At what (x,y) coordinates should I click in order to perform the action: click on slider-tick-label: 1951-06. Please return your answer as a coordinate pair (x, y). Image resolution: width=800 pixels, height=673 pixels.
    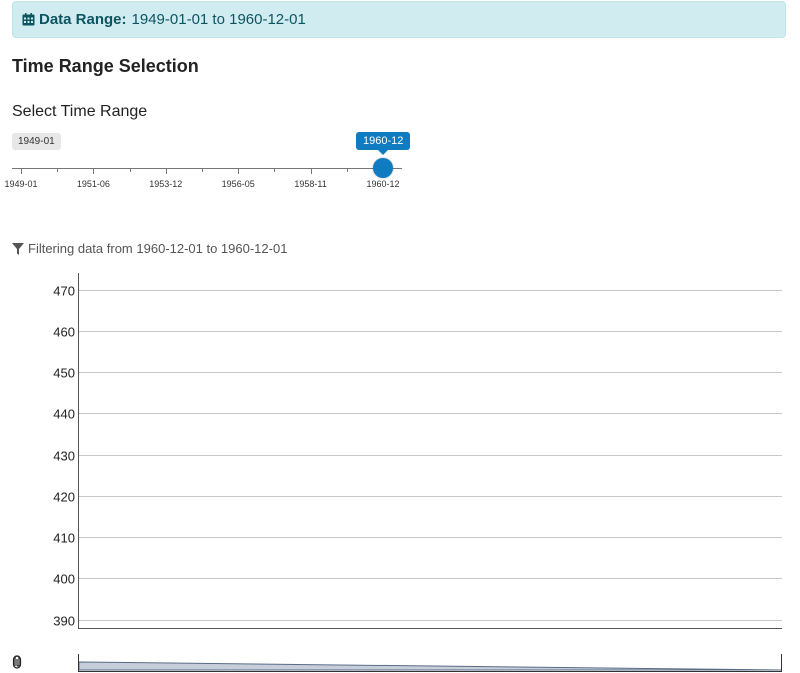
    Looking at the image, I should click on (93, 184).